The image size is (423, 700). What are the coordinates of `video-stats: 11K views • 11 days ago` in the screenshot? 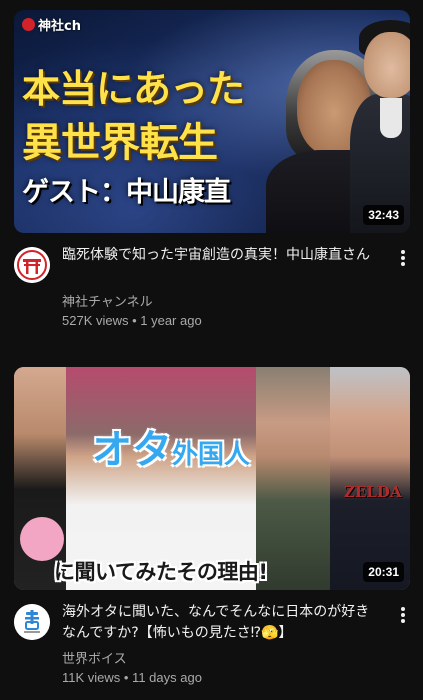 It's located at (132, 677).